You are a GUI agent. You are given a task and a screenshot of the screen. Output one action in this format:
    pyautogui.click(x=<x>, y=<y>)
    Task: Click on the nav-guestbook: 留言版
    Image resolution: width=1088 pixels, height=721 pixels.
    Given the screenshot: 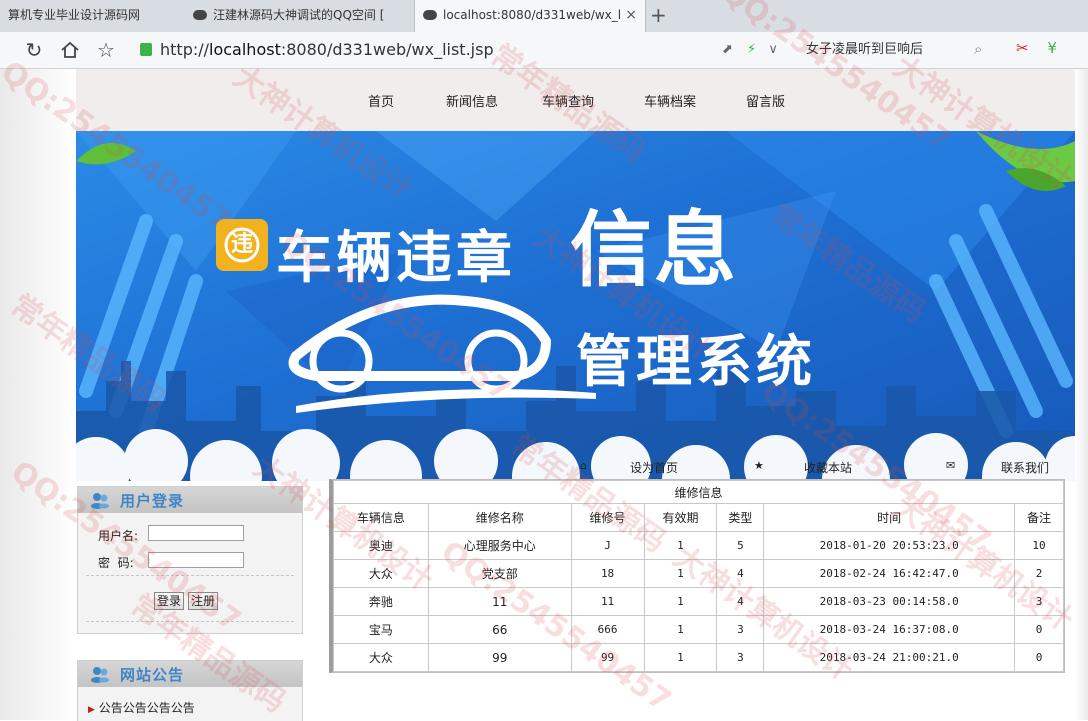 What is the action you would take?
    pyautogui.click(x=765, y=100)
    